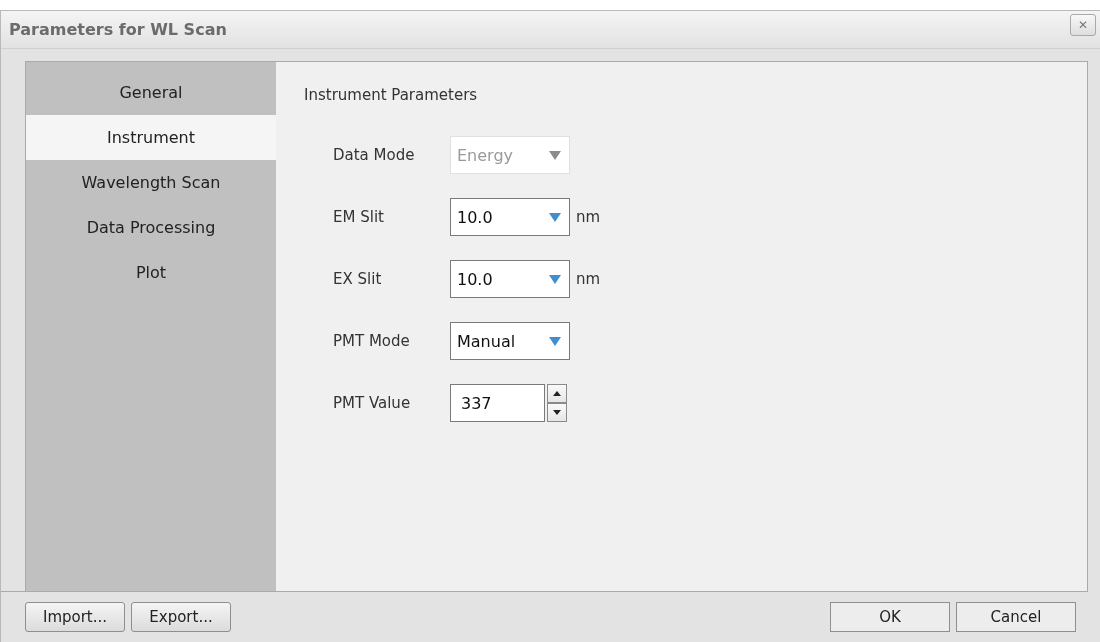  I want to click on sidebar-item: Wavelength Scan, so click(151, 182).